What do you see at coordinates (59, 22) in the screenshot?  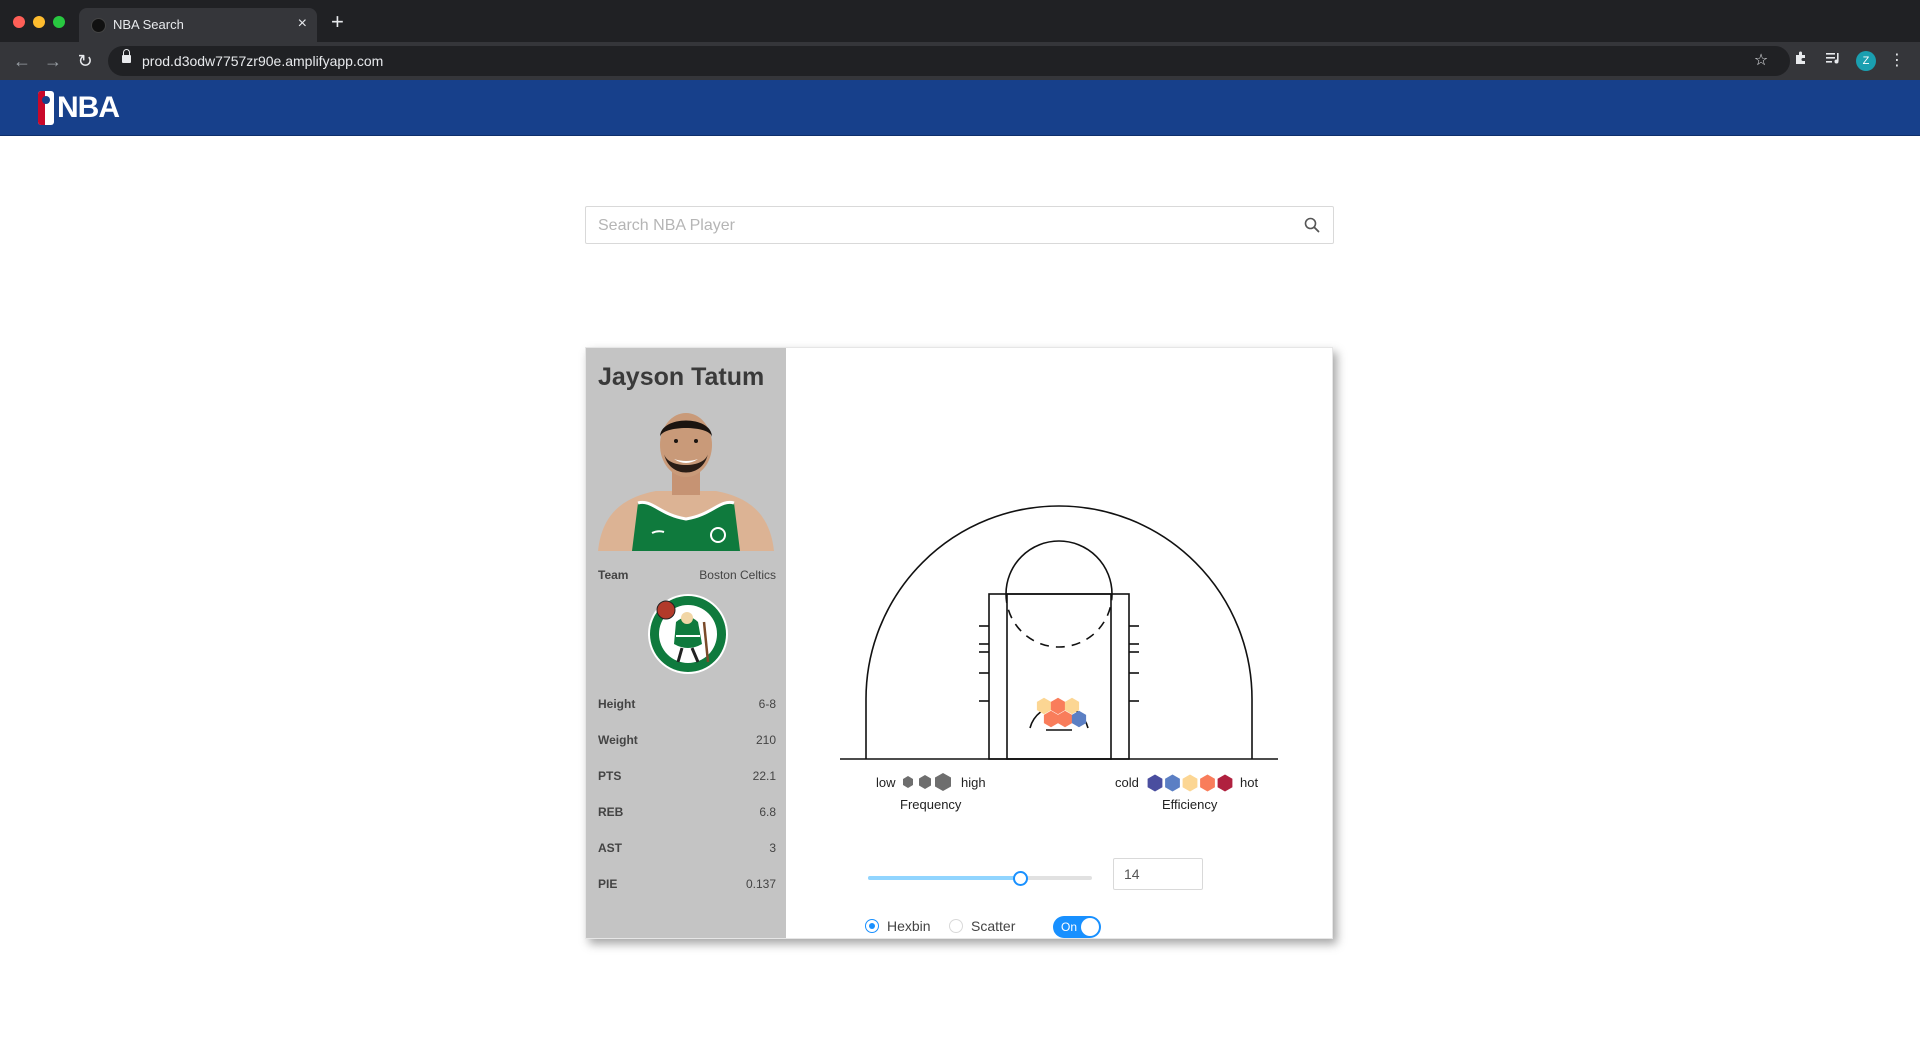 I see `maximize-window-button` at bounding box center [59, 22].